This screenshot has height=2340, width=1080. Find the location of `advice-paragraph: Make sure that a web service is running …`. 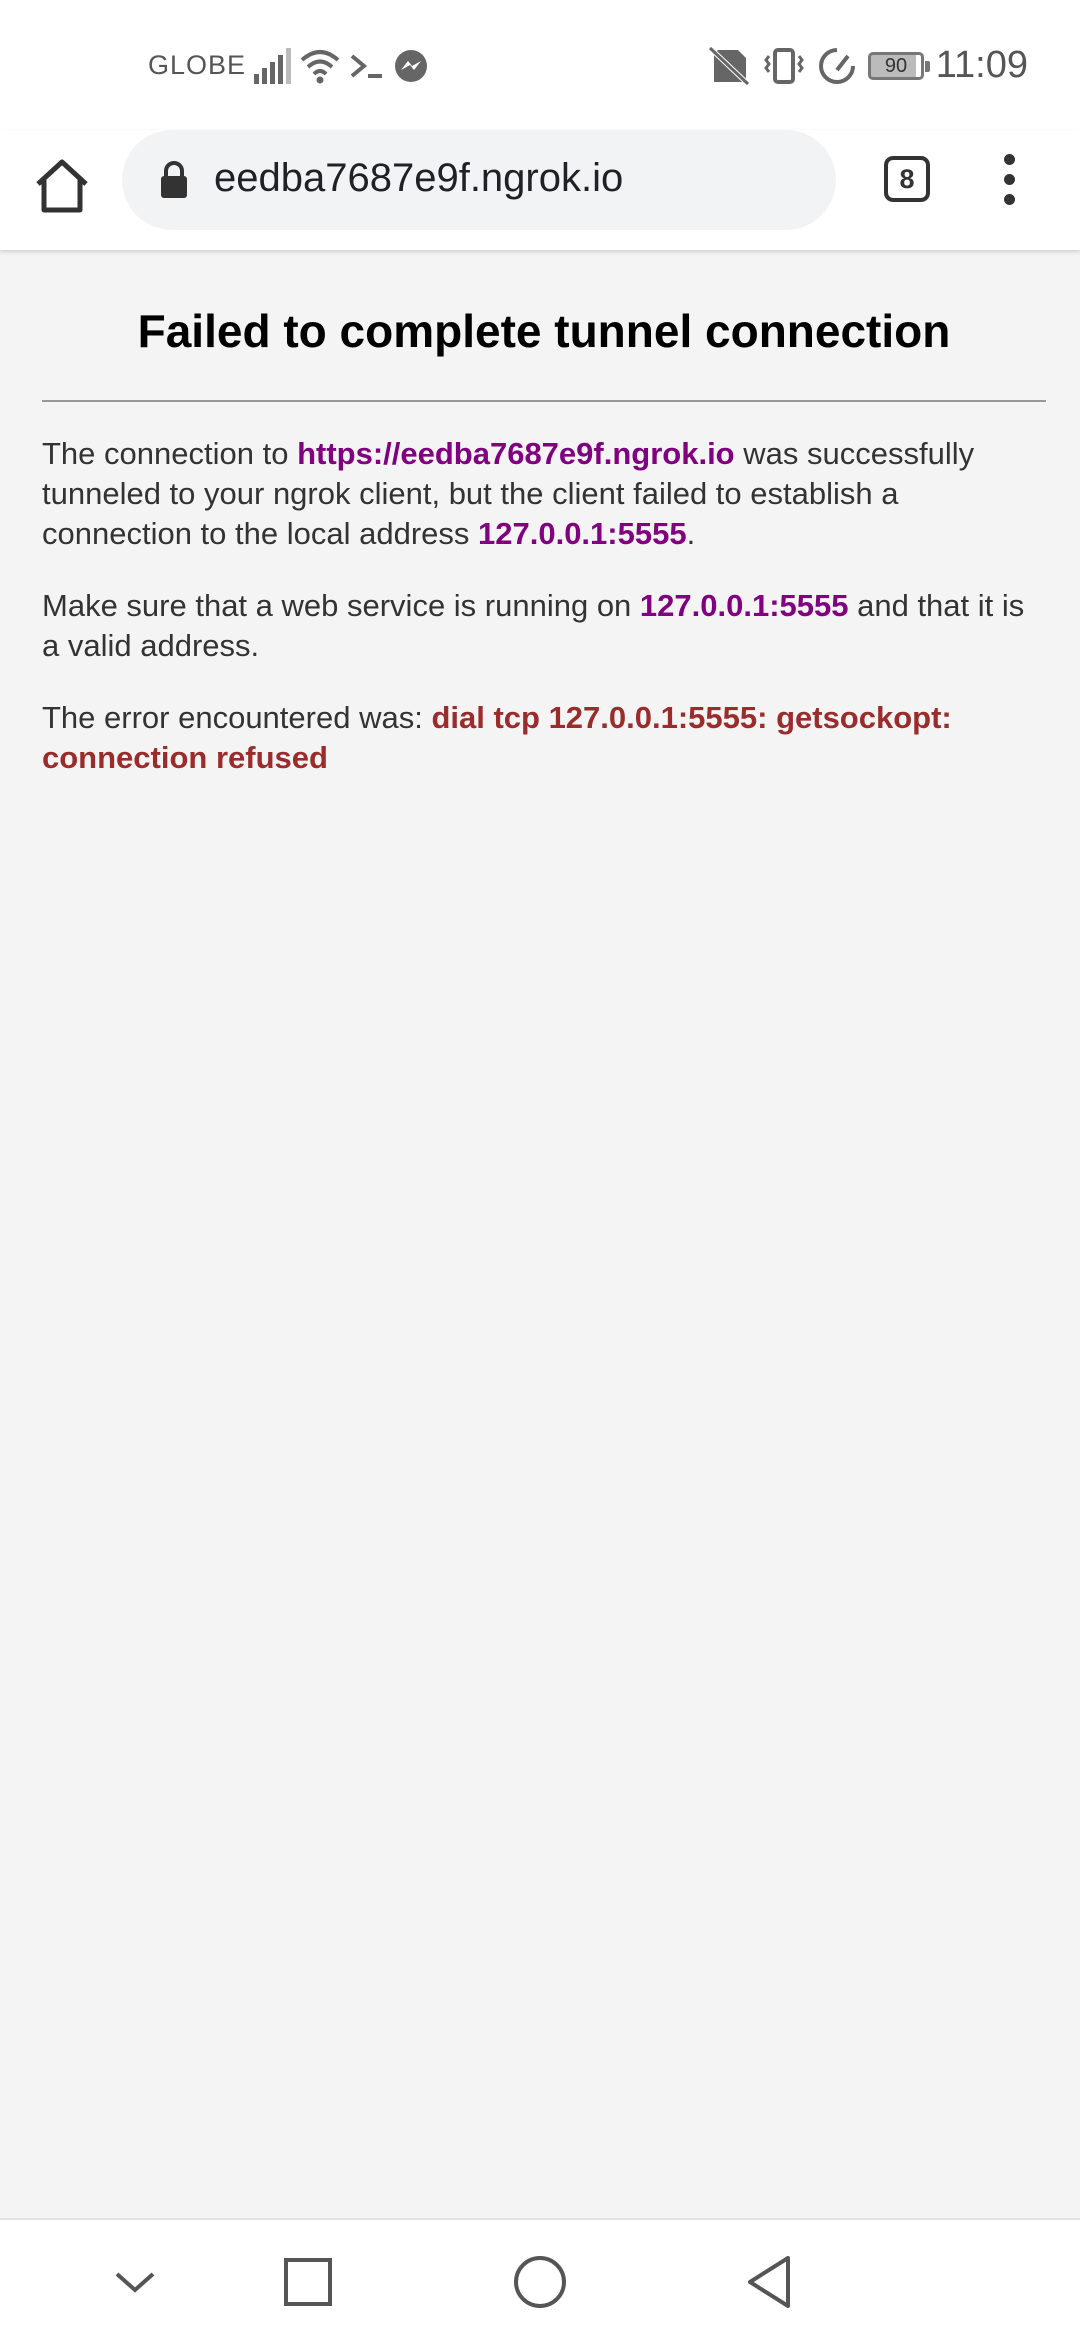

advice-paragraph: Make sure that a web service is running … is located at coordinates (533, 625).